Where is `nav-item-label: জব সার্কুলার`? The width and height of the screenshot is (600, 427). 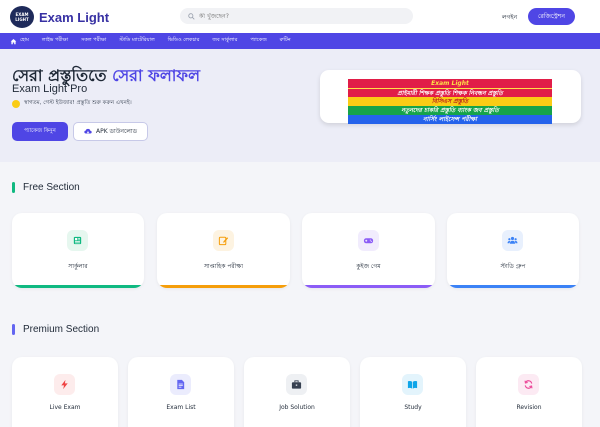
nav-item-label: জব সার্কুলার is located at coordinates (225, 40).